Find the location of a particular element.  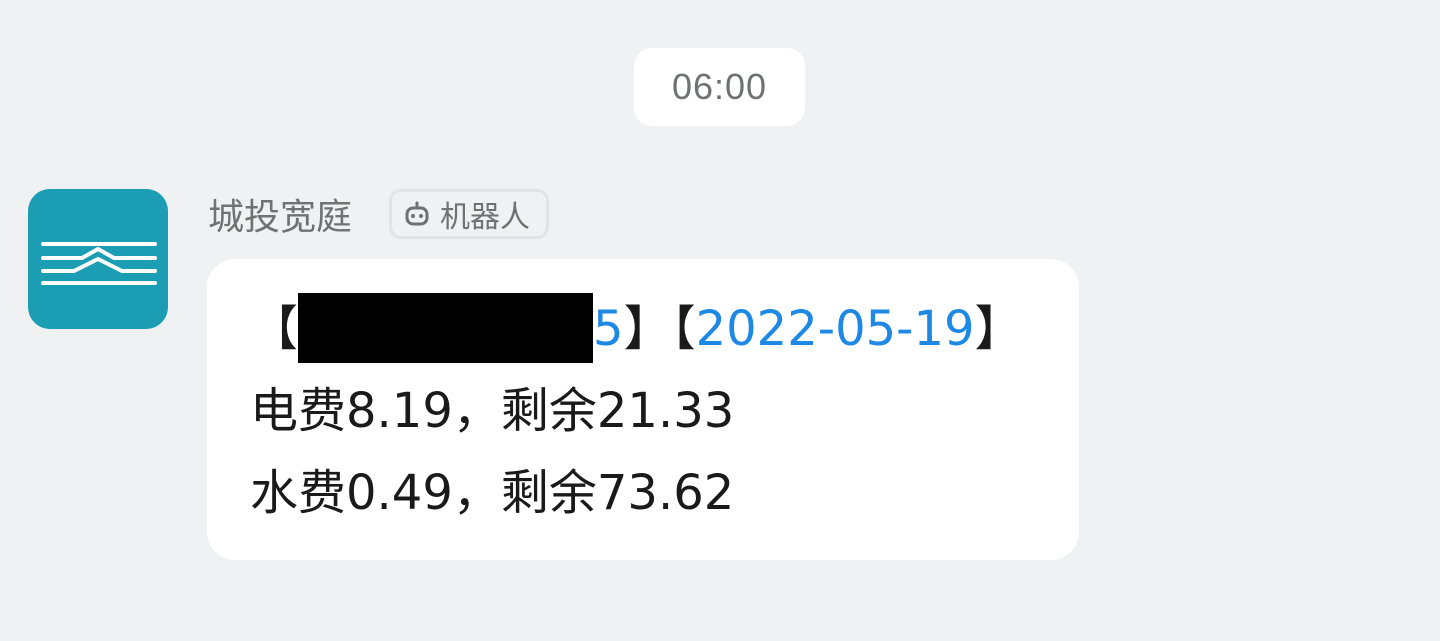

robot-icon is located at coordinates (417, 214).